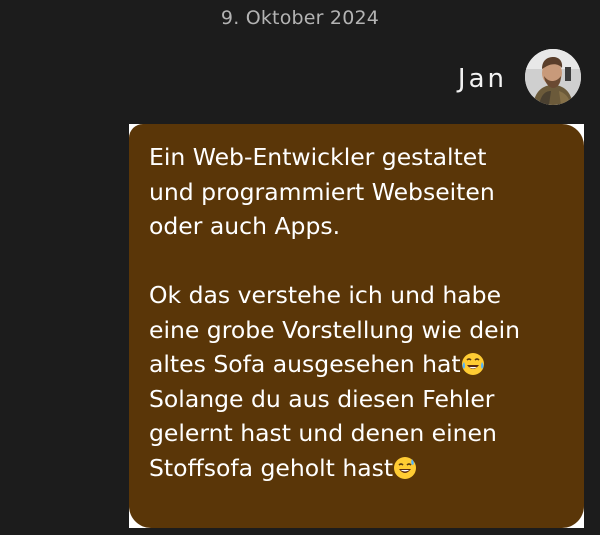 The image size is (600, 535). I want to click on message-line-text: Stoffsofa geholt hast, so click(271, 467).